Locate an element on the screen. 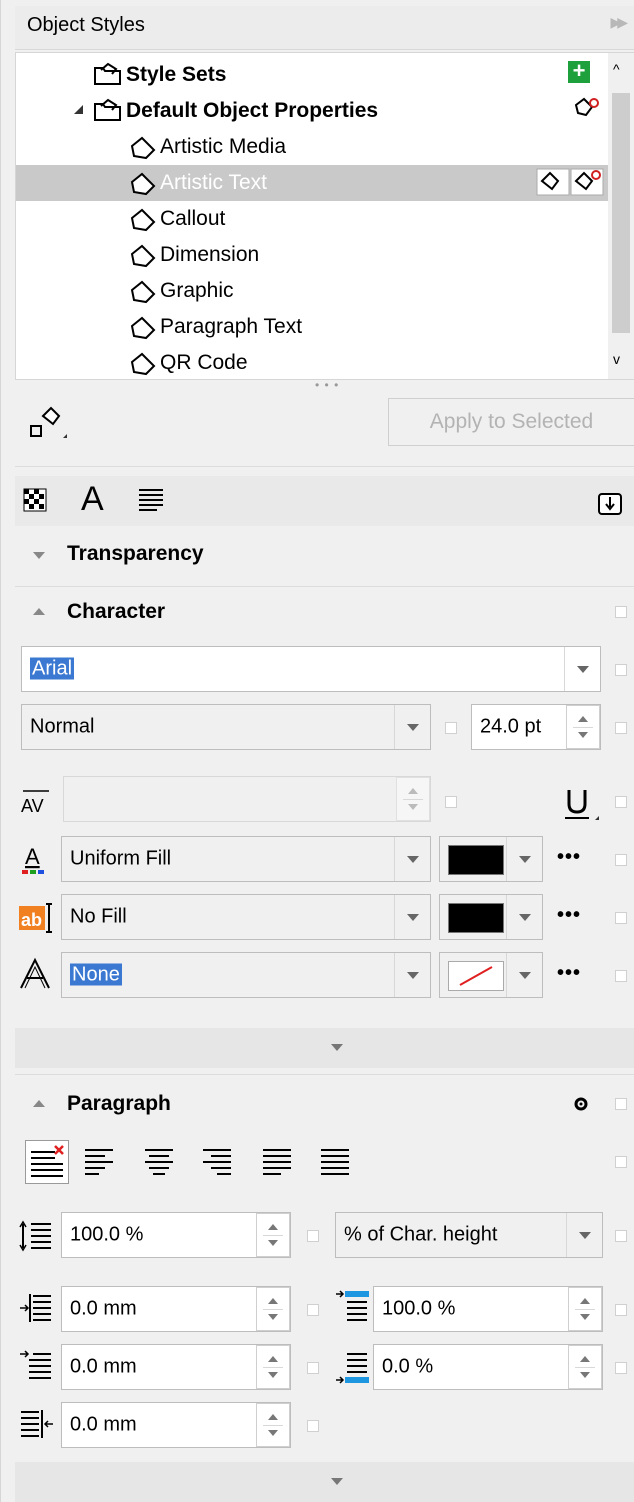 This screenshot has height=1502, width=634. edit-reset-style-icons is located at coordinates (571, 182).